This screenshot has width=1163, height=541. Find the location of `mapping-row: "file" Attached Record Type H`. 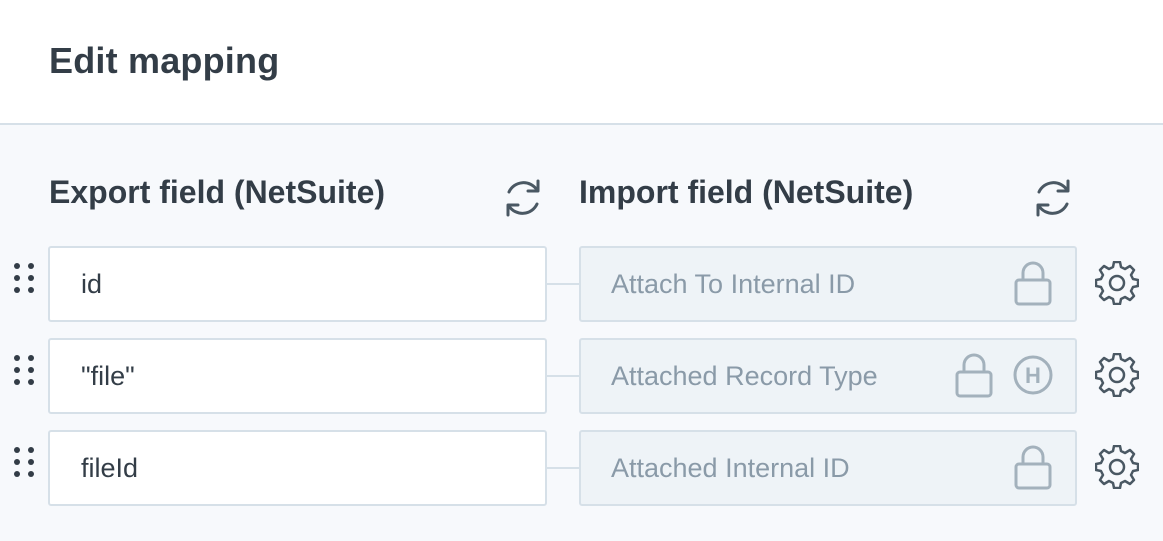

mapping-row: "file" Attached Record Type H is located at coordinates (581, 376).